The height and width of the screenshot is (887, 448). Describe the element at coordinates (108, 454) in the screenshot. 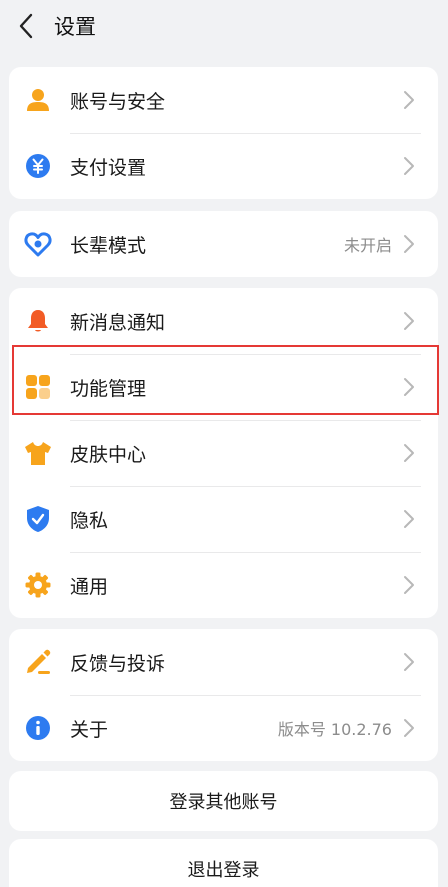

I see `settings-item-label: 皮肤中心` at that location.